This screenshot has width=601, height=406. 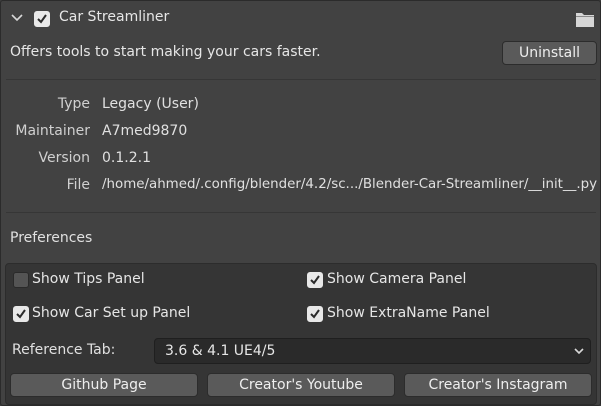 I want to click on github-page-button: Github Page, so click(x=104, y=385).